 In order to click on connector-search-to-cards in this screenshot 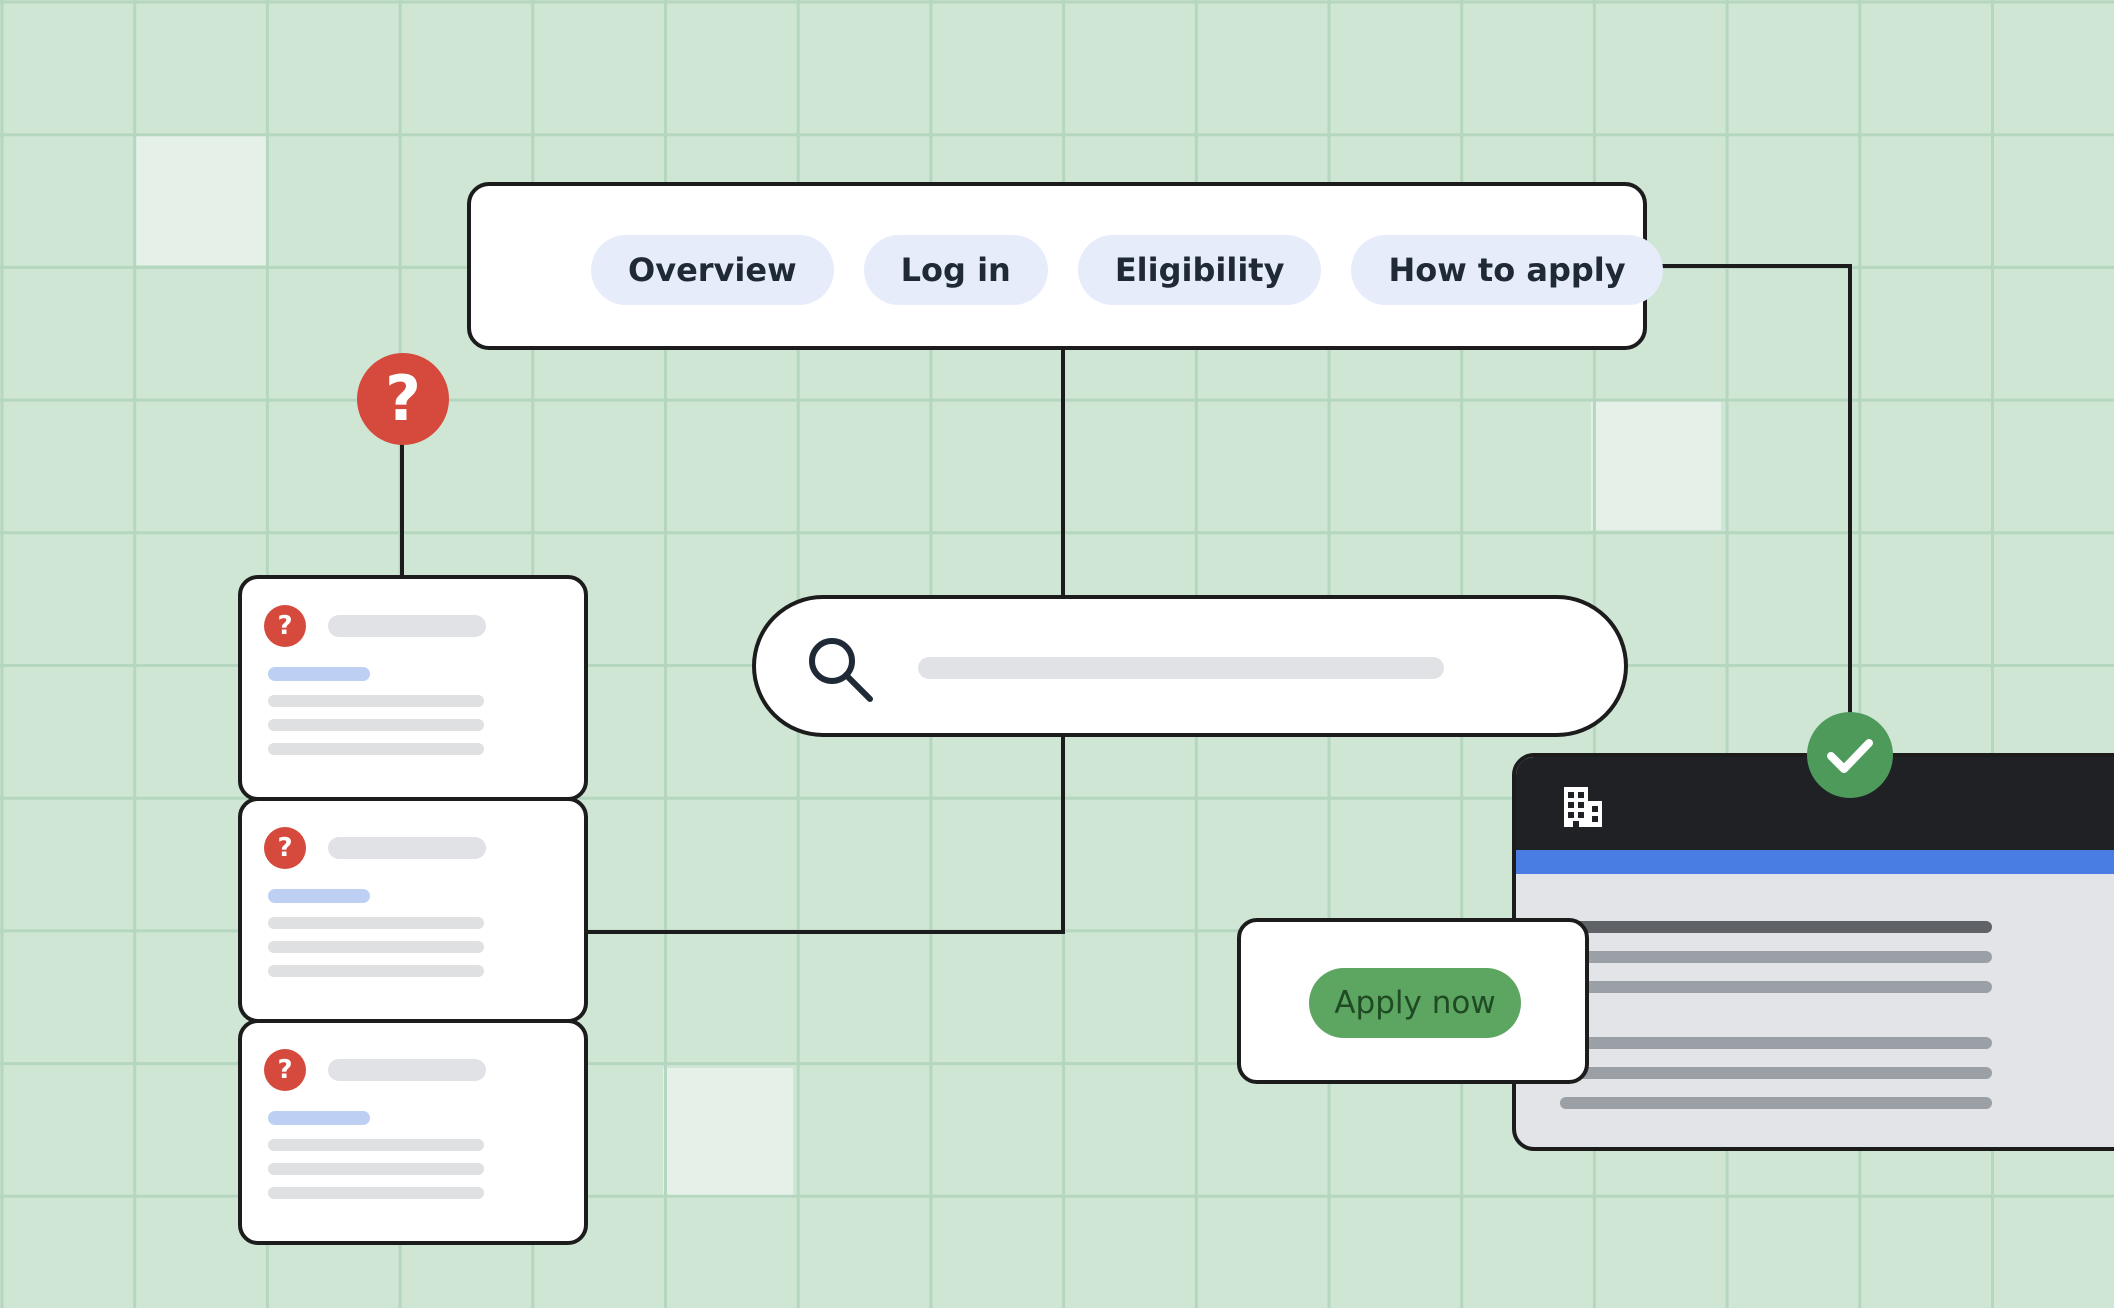, I will do `click(826, 834)`.